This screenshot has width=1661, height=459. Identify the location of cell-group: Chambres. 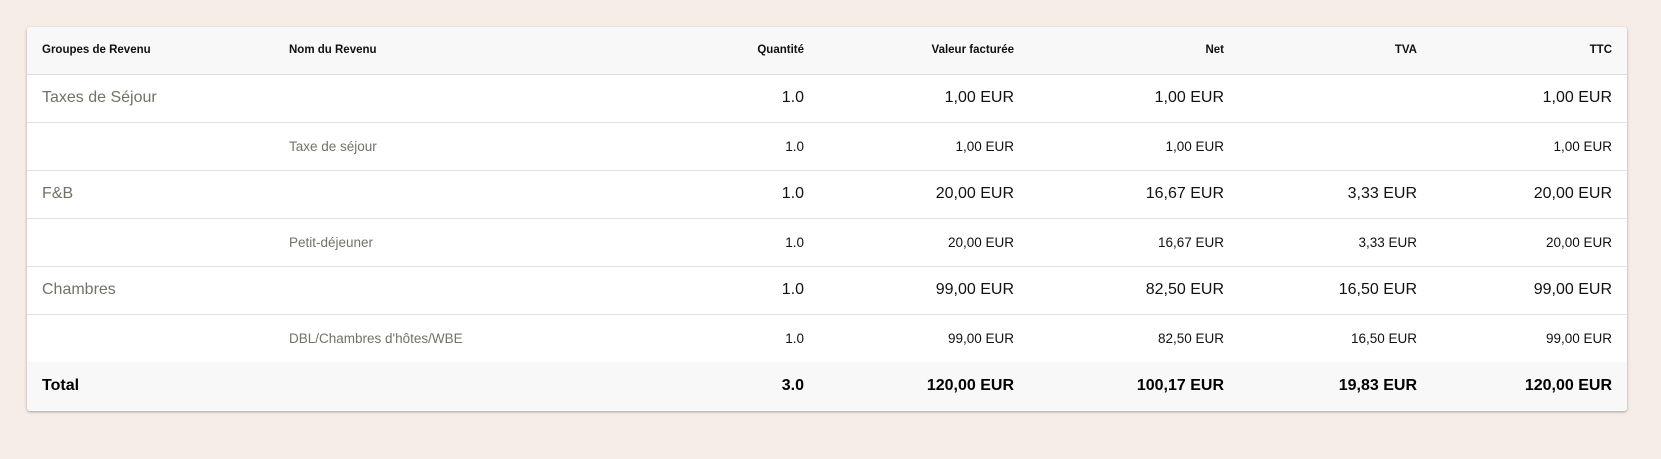
(150, 290).